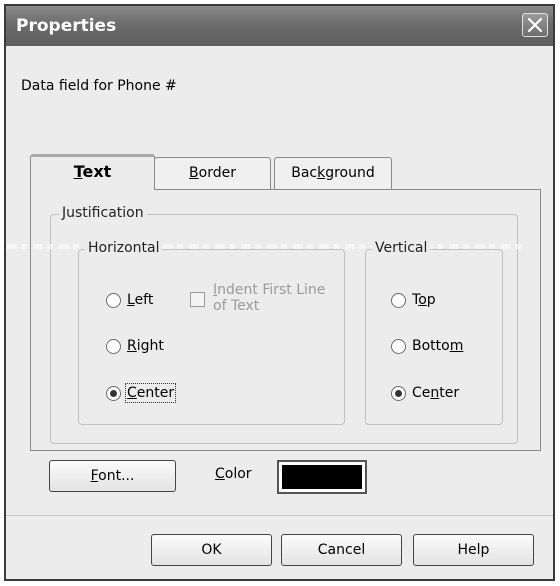 This screenshot has height=586, width=560. Describe the element at coordinates (124, 248) in the screenshot. I see `horizontal-legend: Horizontal` at that location.